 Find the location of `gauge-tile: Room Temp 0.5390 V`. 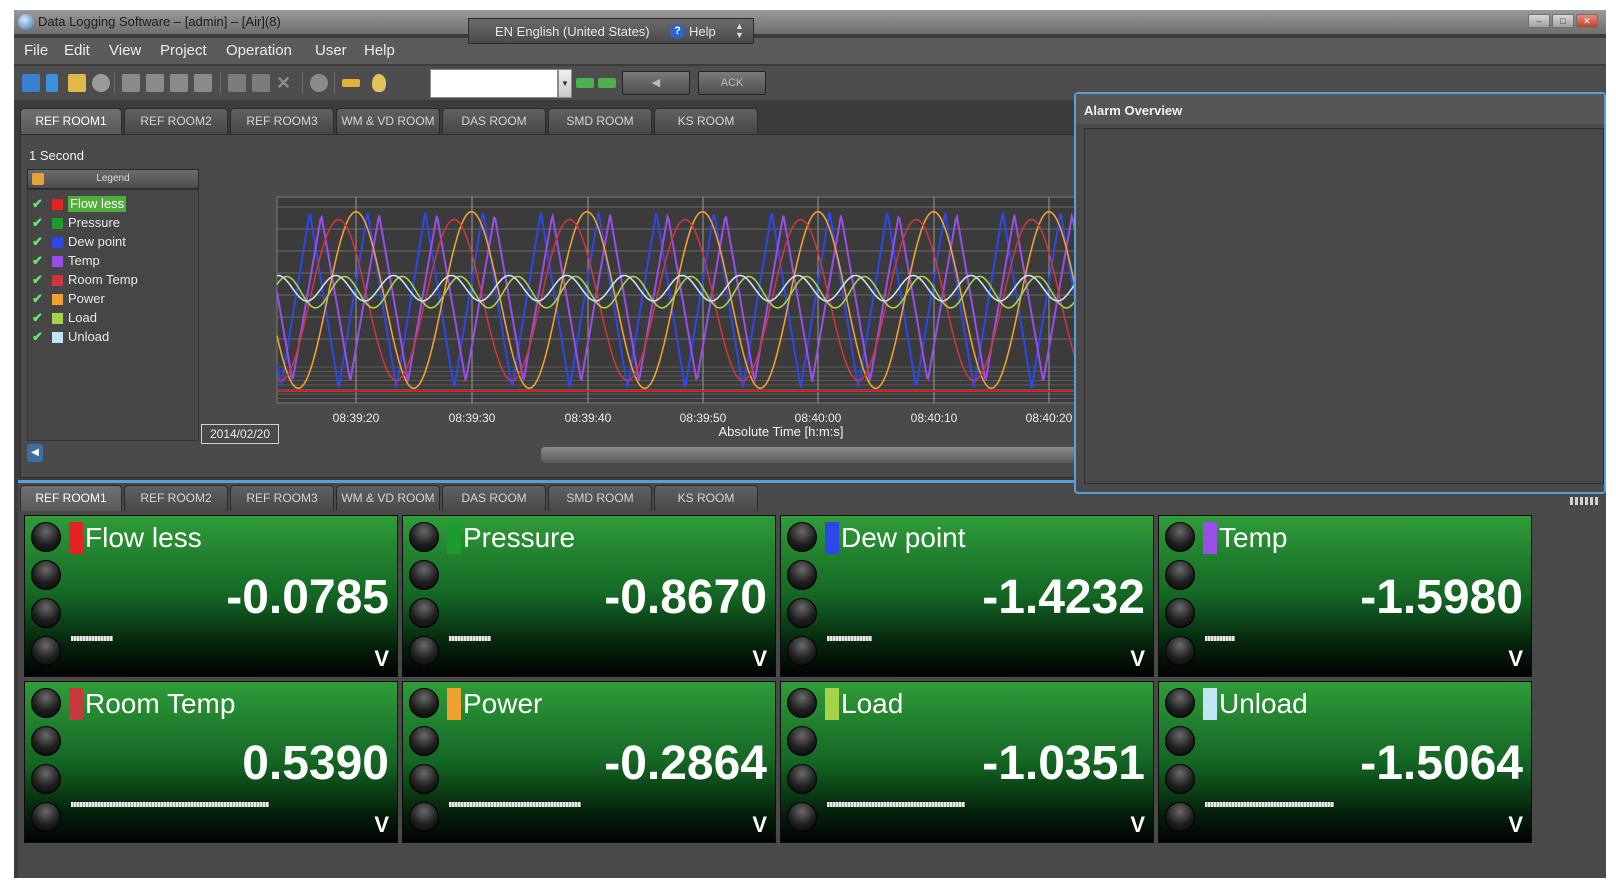

gauge-tile: Room Temp 0.5390 V is located at coordinates (211, 762).